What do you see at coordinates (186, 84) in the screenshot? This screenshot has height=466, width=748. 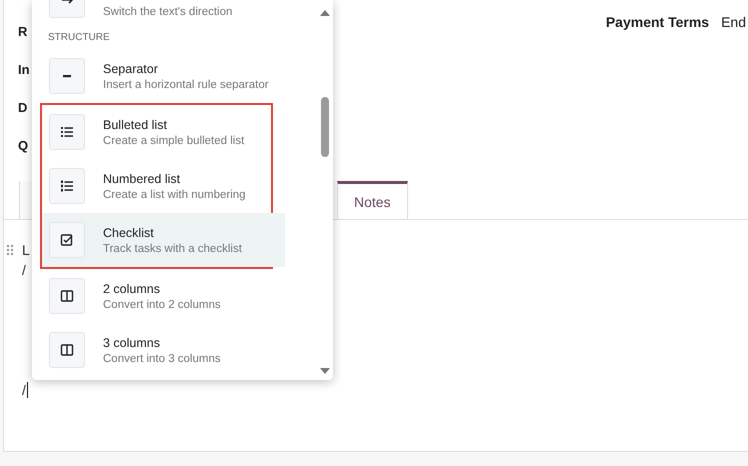 I see `item-description: Insert a horizontal rule separator` at bounding box center [186, 84].